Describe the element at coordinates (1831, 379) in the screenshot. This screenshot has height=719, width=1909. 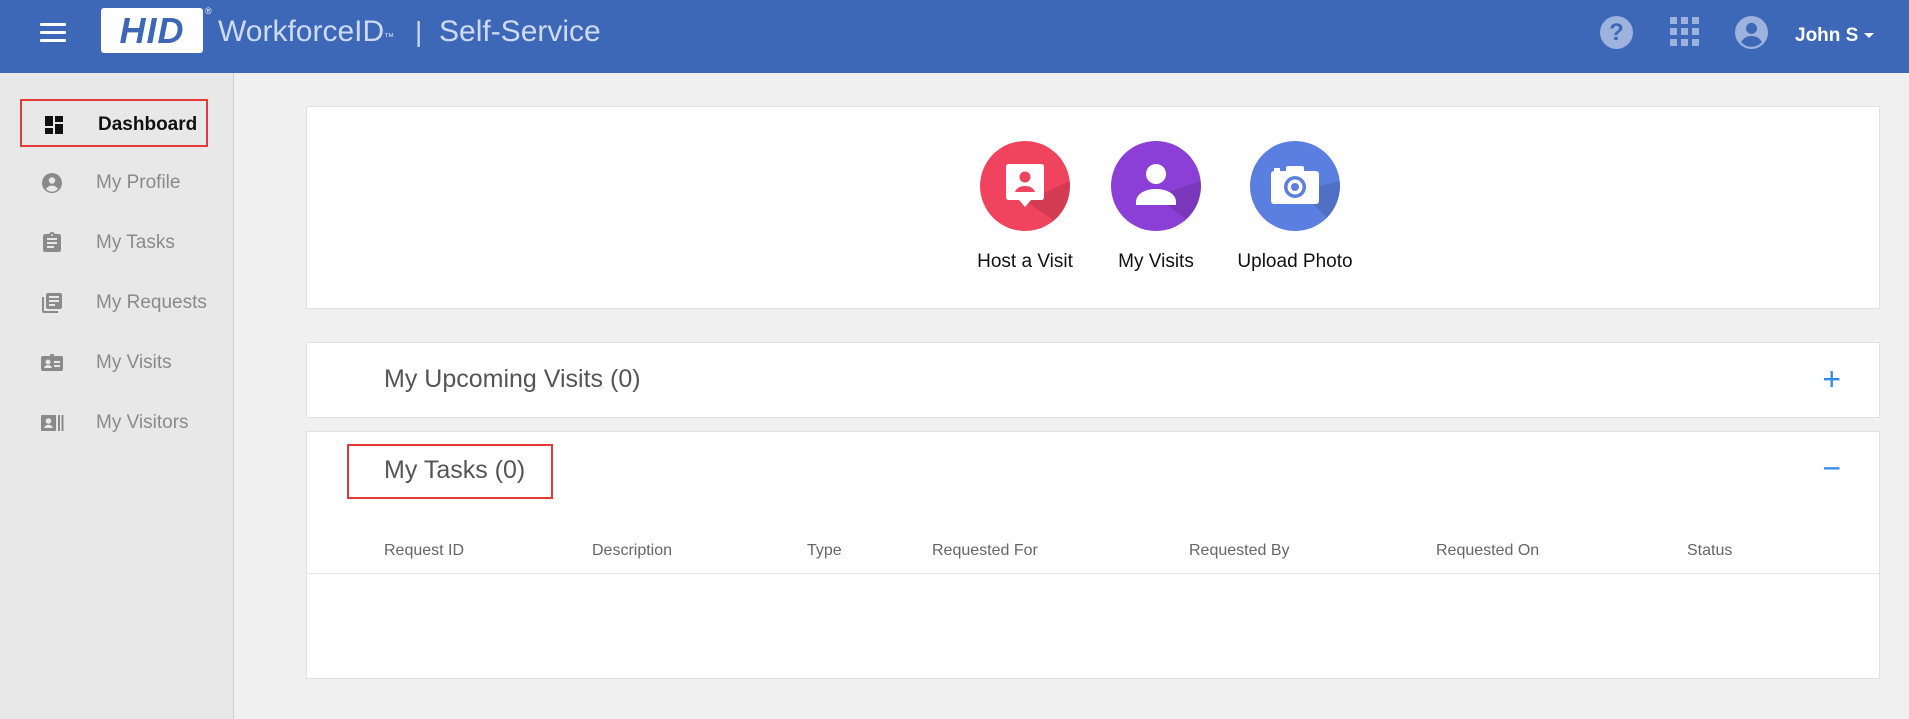
I see `expand-icon: +` at that location.